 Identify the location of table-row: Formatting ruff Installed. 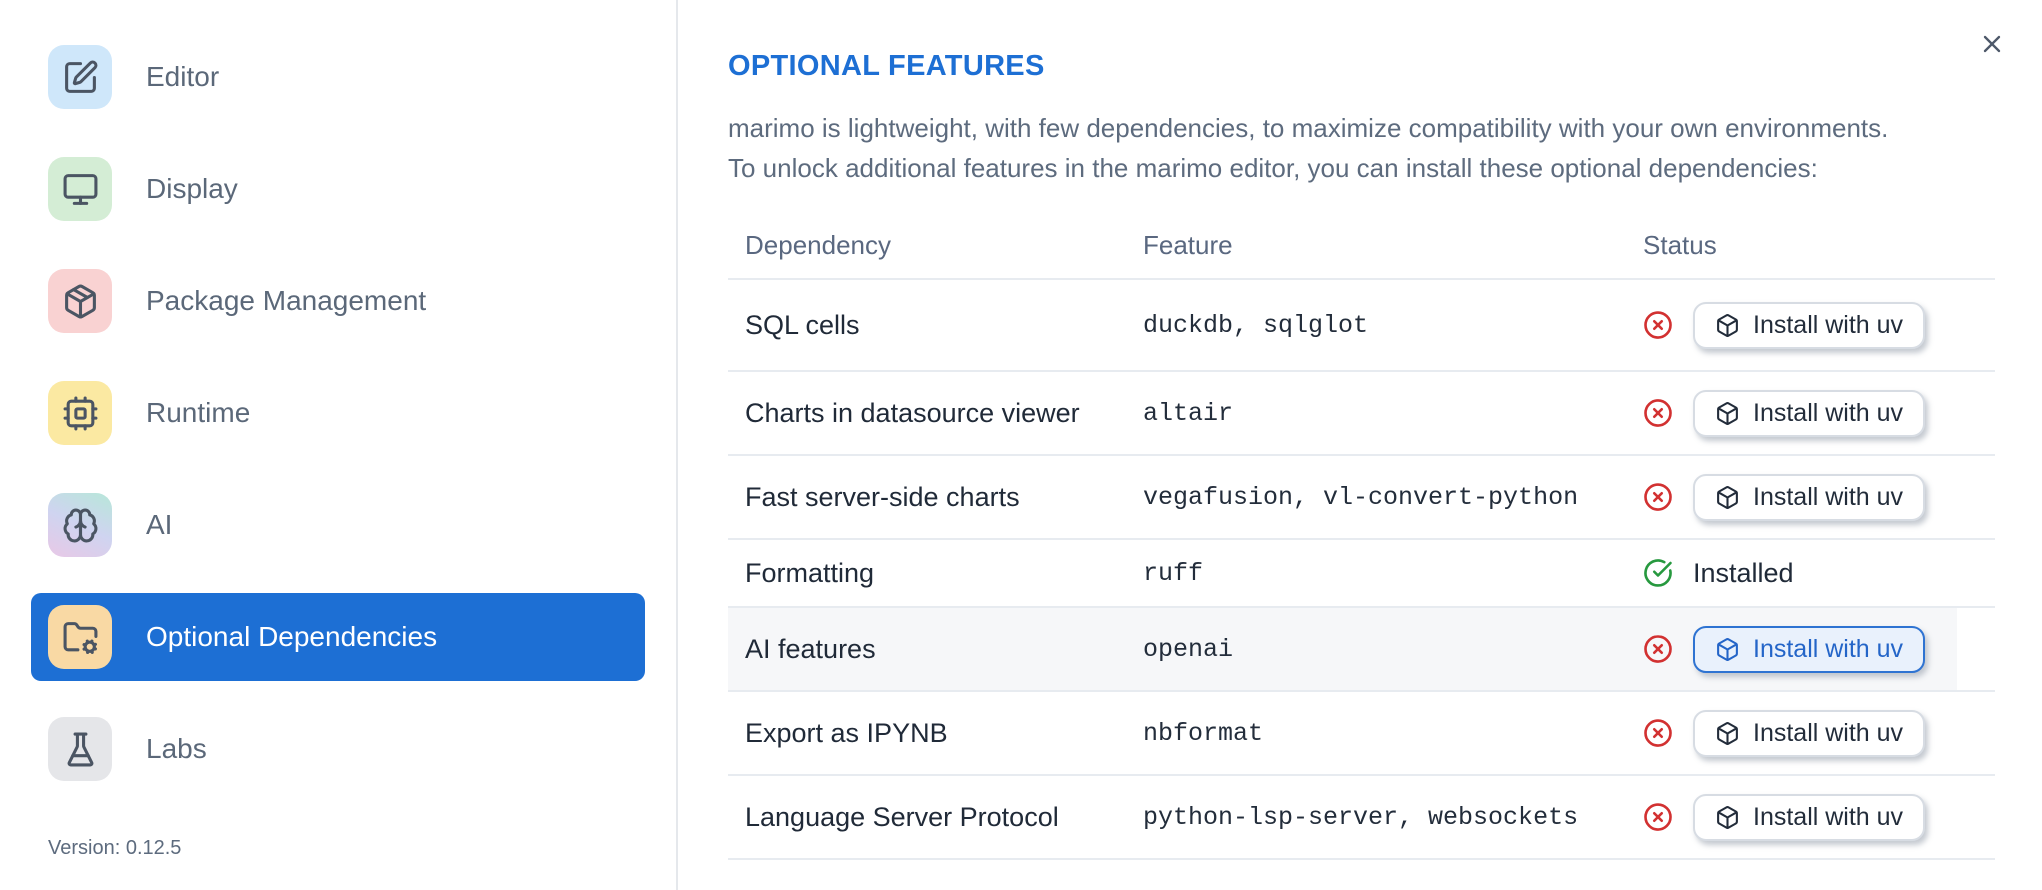
(1361, 574).